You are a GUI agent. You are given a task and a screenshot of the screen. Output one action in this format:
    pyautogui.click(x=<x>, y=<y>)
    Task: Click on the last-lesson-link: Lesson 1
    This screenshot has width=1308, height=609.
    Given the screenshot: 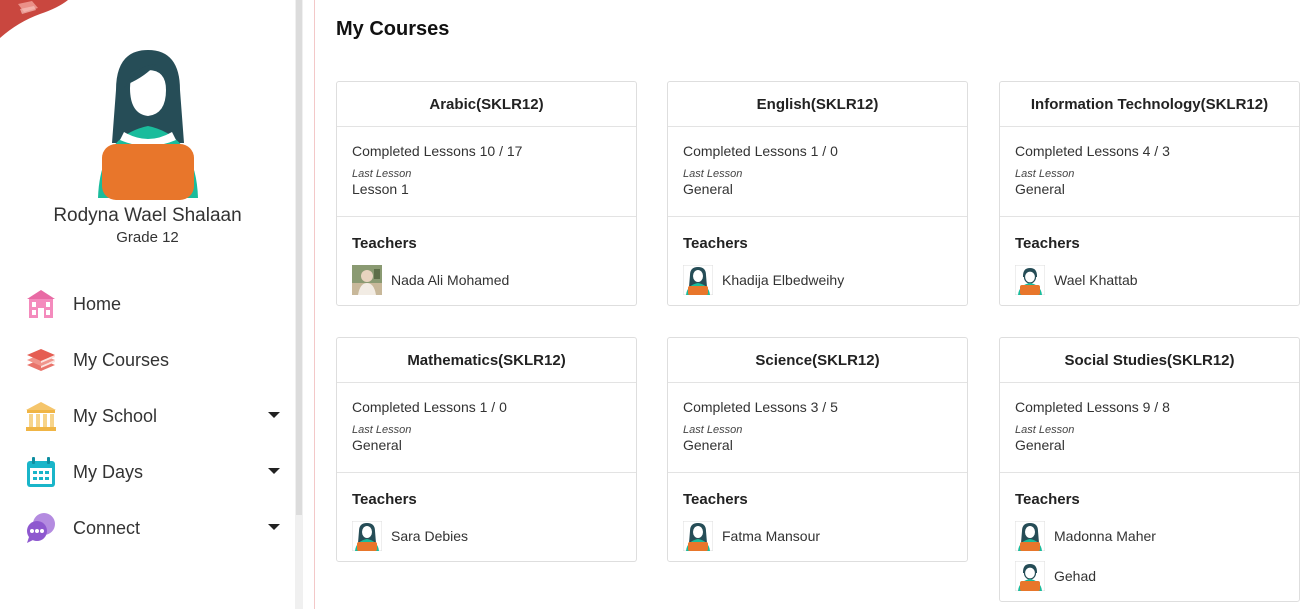 What is the action you would take?
    pyautogui.click(x=486, y=189)
    